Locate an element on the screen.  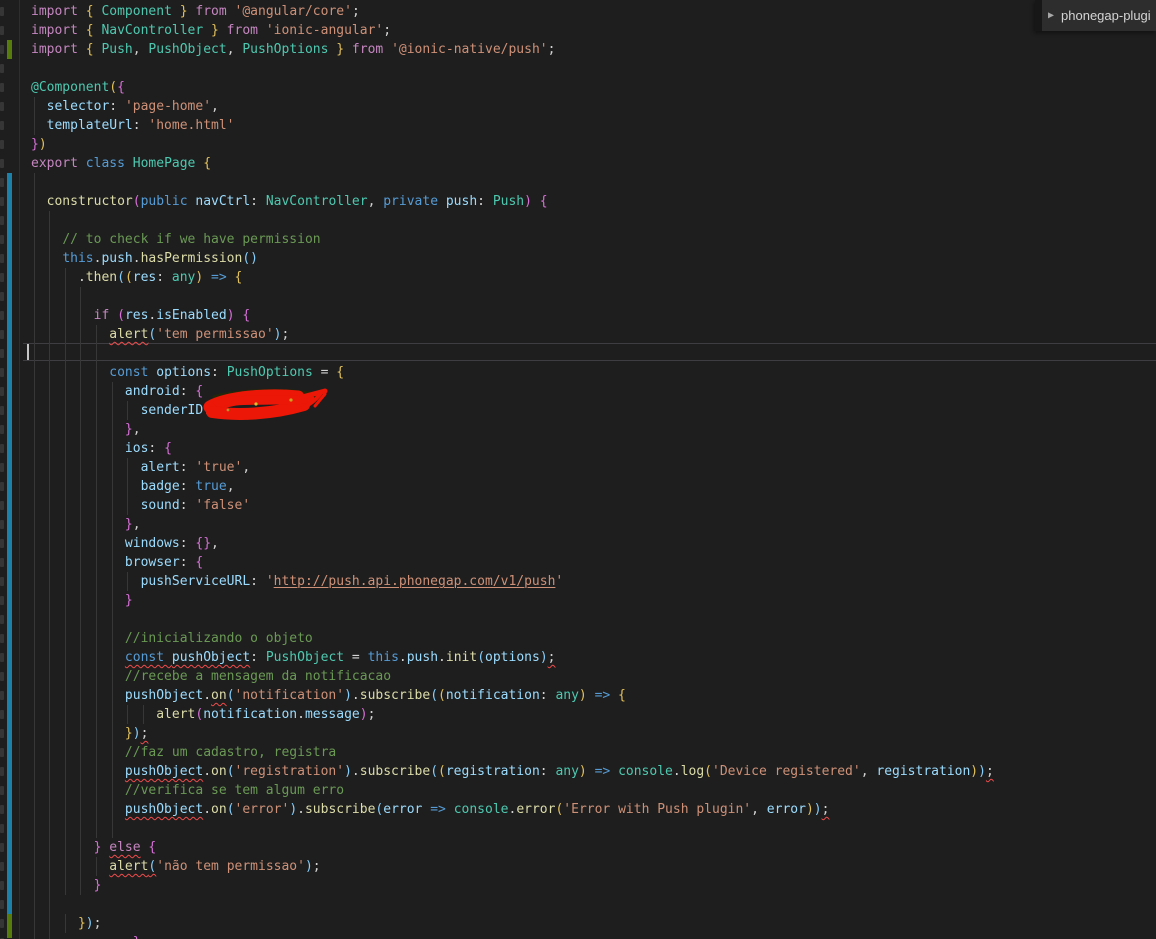
code-token: this is located at coordinates (78, 258).